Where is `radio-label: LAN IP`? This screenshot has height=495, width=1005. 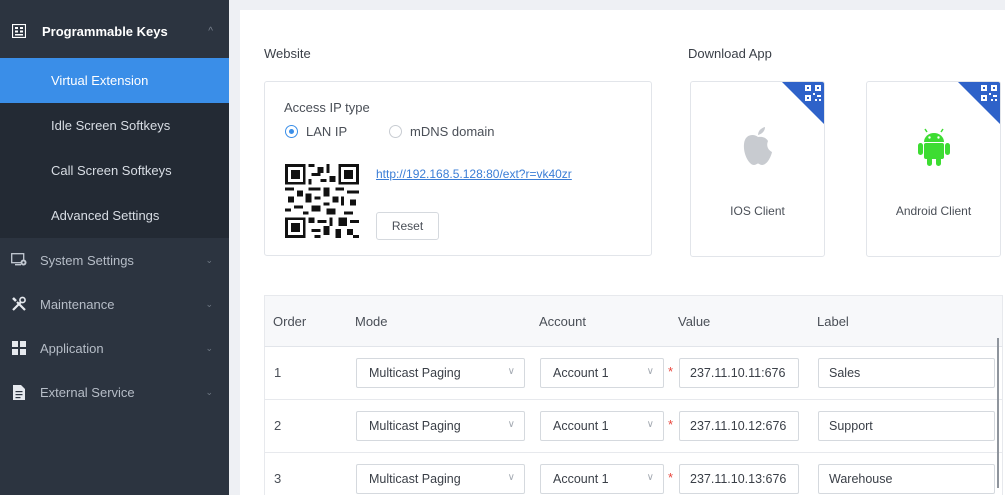
radio-label: LAN IP is located at coordinates (327, 131).